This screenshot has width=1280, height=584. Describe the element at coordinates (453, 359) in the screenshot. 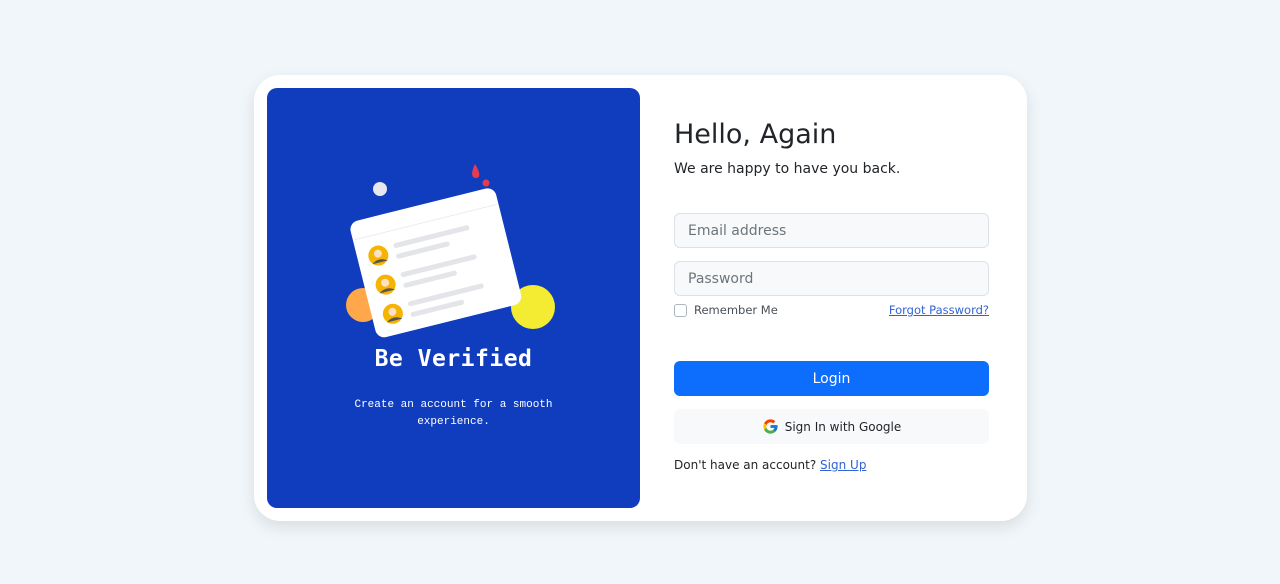

I see `panel-title: Be Verified` at that location.